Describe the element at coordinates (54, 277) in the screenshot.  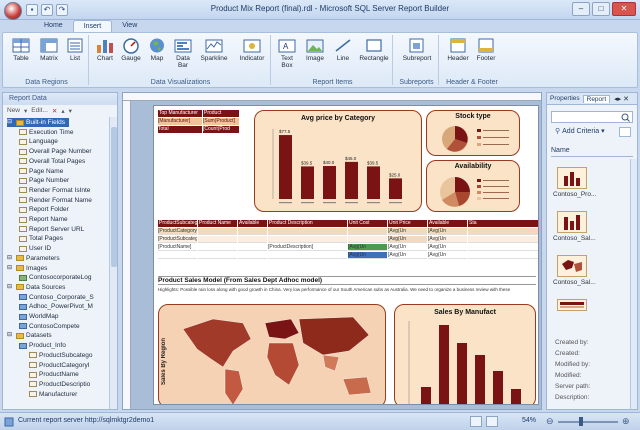
I see `tree-item: ContosocorporateLog` at that location.